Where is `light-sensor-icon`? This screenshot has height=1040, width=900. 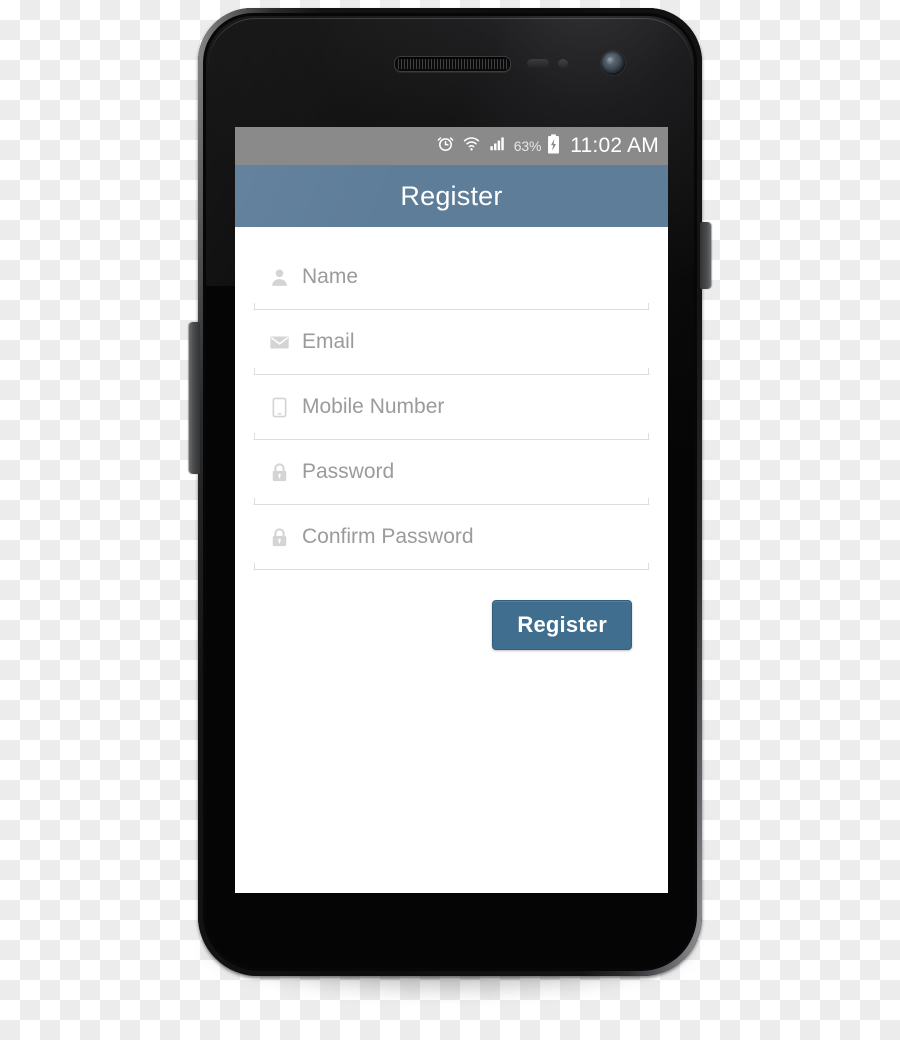
light-sensor-icon is located at coordinates (563, 63).